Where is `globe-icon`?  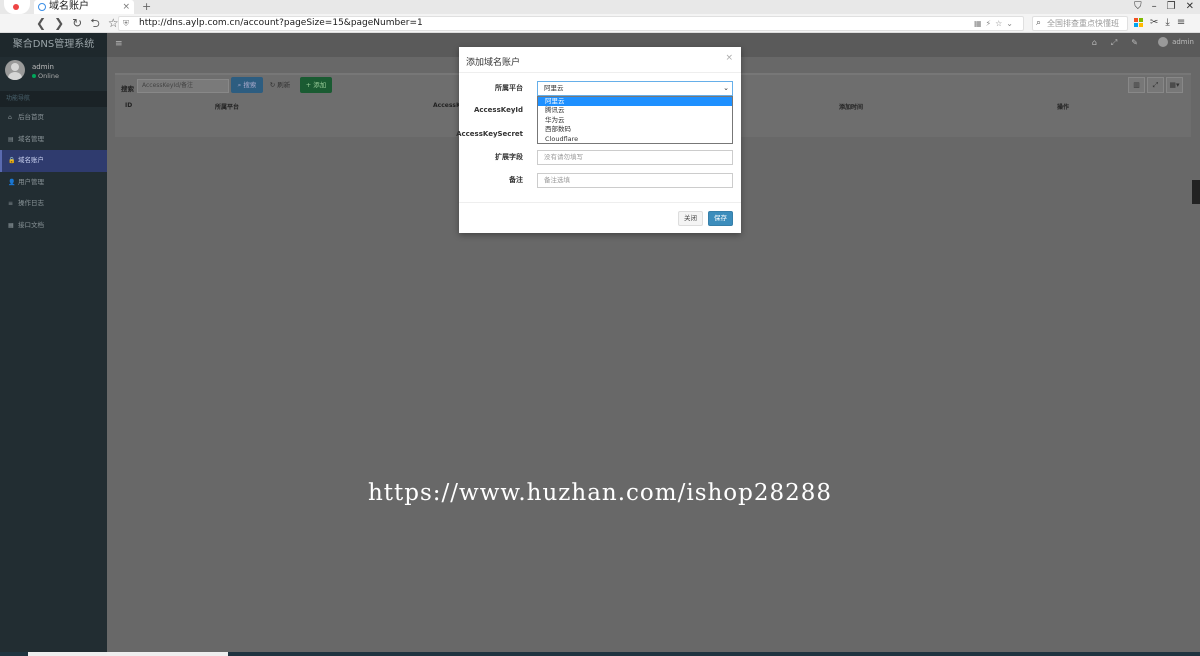 globe-icon is located at coordinates (42, 7).